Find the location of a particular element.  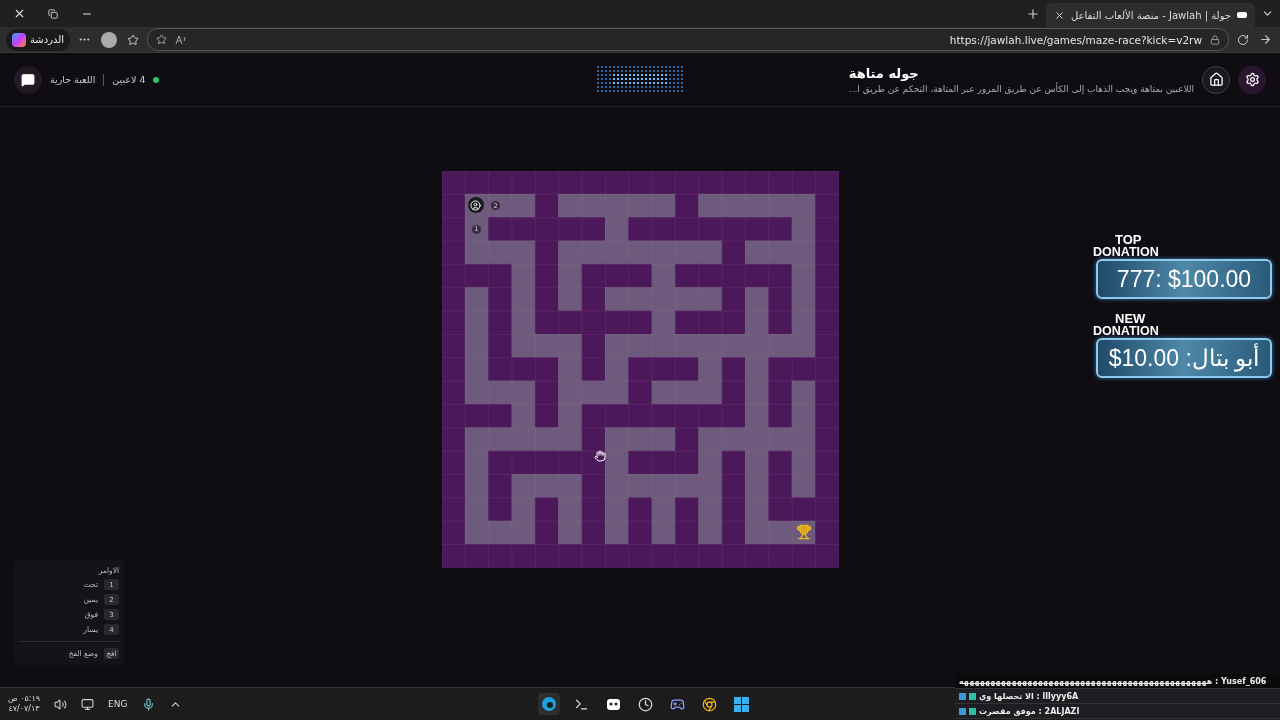

chat-bubble-button is located at coordinates (28, 79).